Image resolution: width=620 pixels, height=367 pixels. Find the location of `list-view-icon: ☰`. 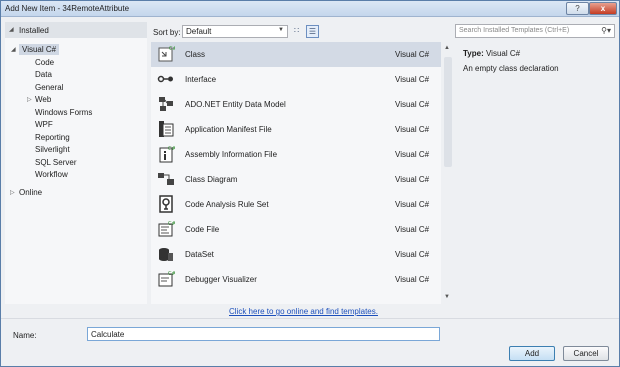

list-view-icon: ☰ is located at coordinates (312, 31).